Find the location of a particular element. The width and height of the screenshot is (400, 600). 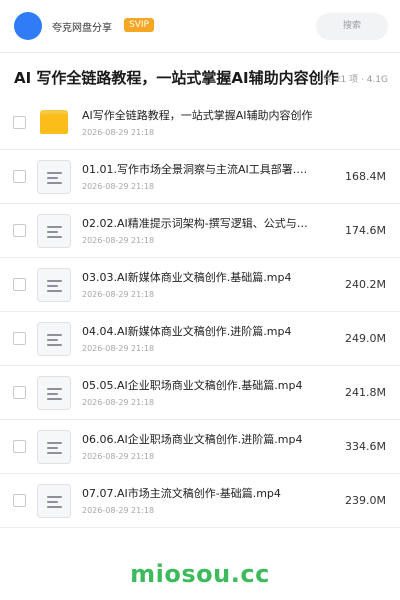

file-name: 07.07.AI市场主流文稿创作-基础篇.mp4 is located at coordinates (181, 493).